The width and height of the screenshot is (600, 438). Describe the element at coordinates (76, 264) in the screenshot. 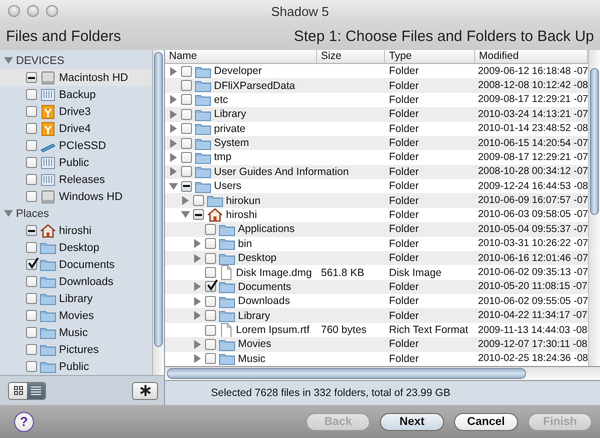

I see `sidebar-item: Documents` at that location.